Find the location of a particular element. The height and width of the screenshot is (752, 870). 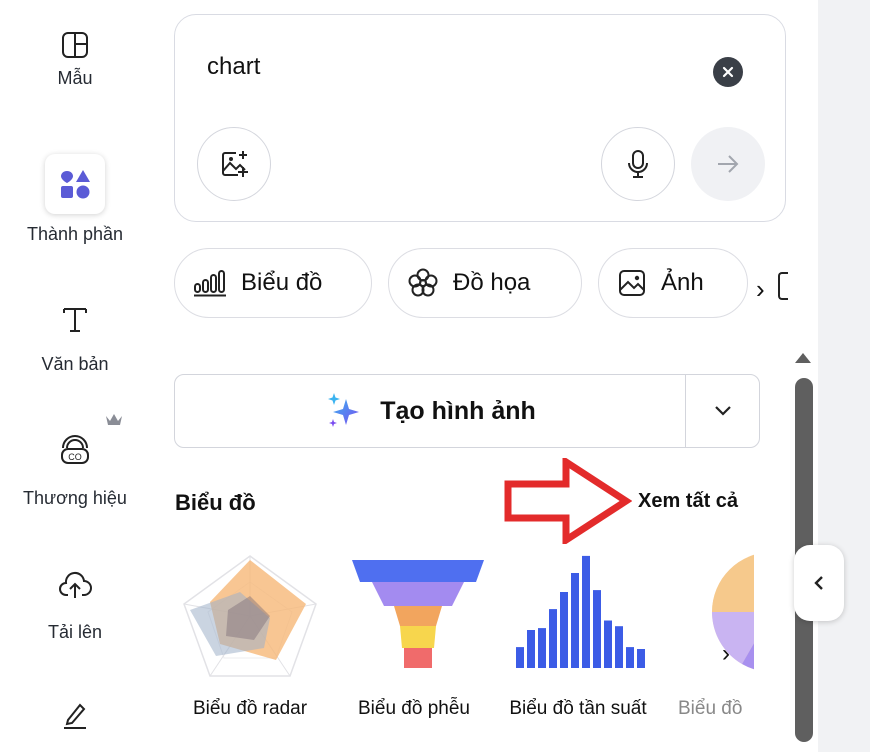

filter-chips: Biểu đồ Đồ họa Ảnh › is located at coordinates (482, 284).